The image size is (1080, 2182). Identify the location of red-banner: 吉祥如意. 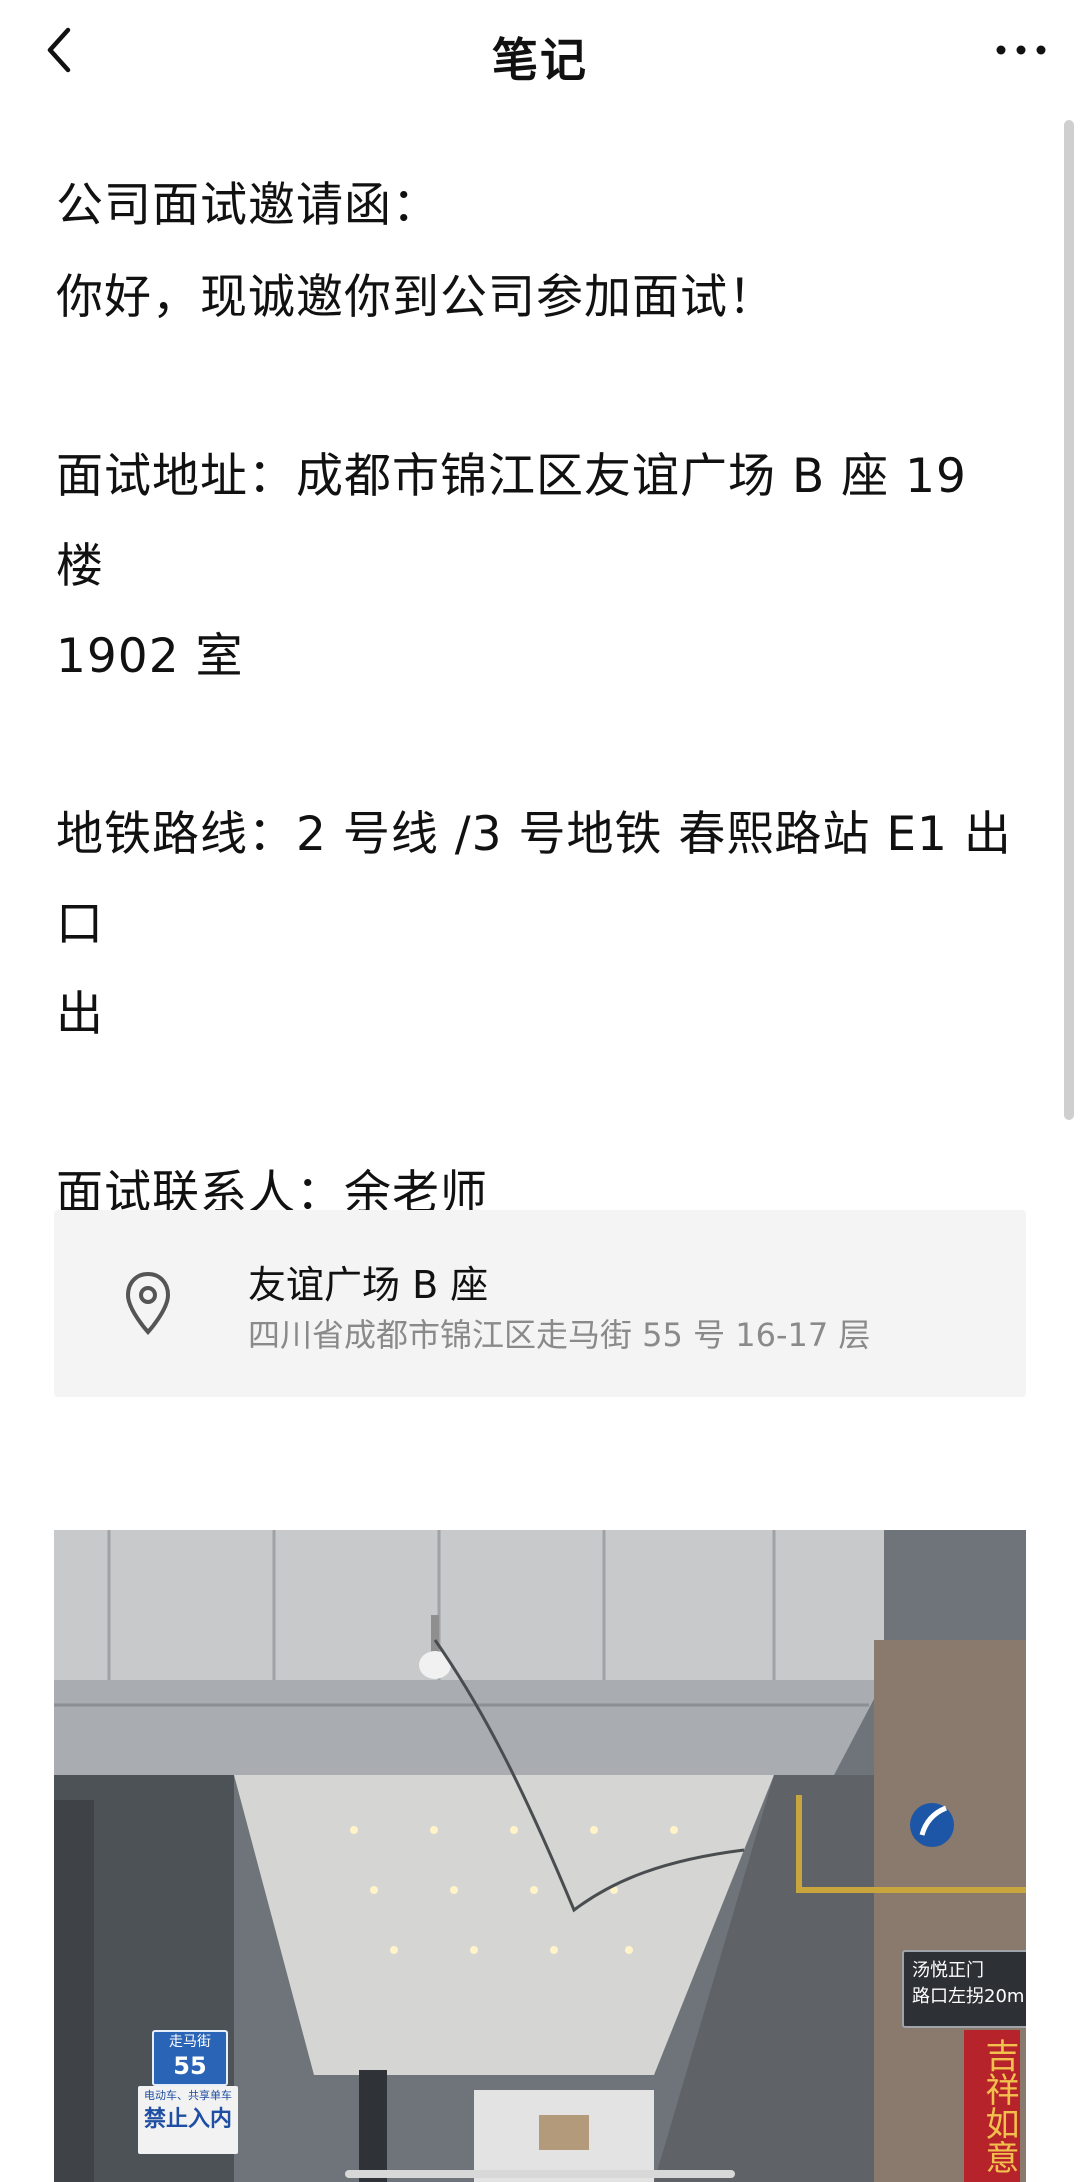
(992, 2106).